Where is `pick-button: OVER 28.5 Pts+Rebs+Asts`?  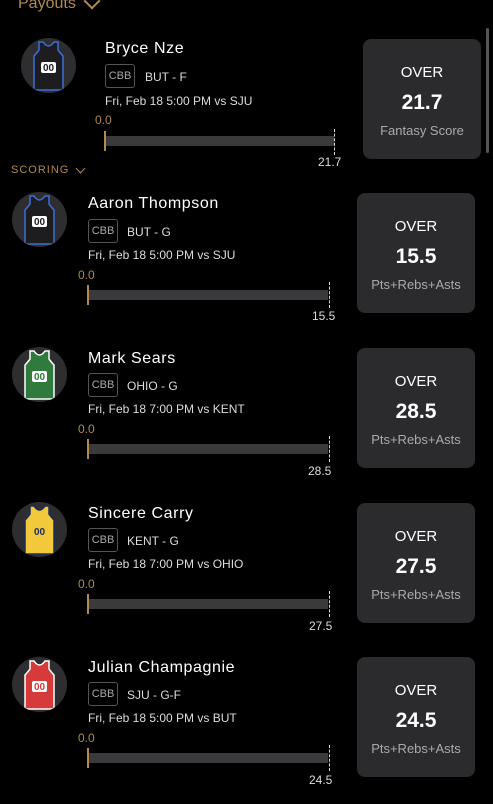 pick-button: OVER 28.5 Pts+Rebs+Asts is located at coordinates (416, 408).